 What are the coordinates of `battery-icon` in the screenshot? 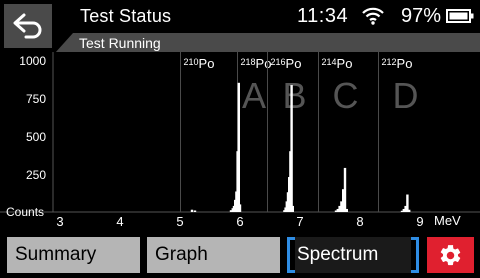 It's located at (460, 16).